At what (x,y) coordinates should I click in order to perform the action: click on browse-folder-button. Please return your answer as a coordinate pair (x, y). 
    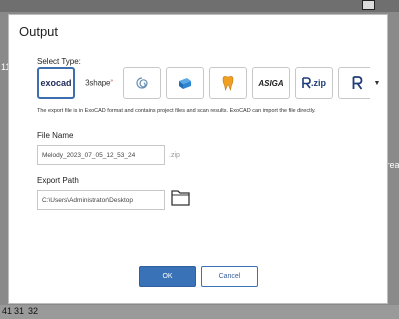
    Looking at the image, I should click on (180, 197).